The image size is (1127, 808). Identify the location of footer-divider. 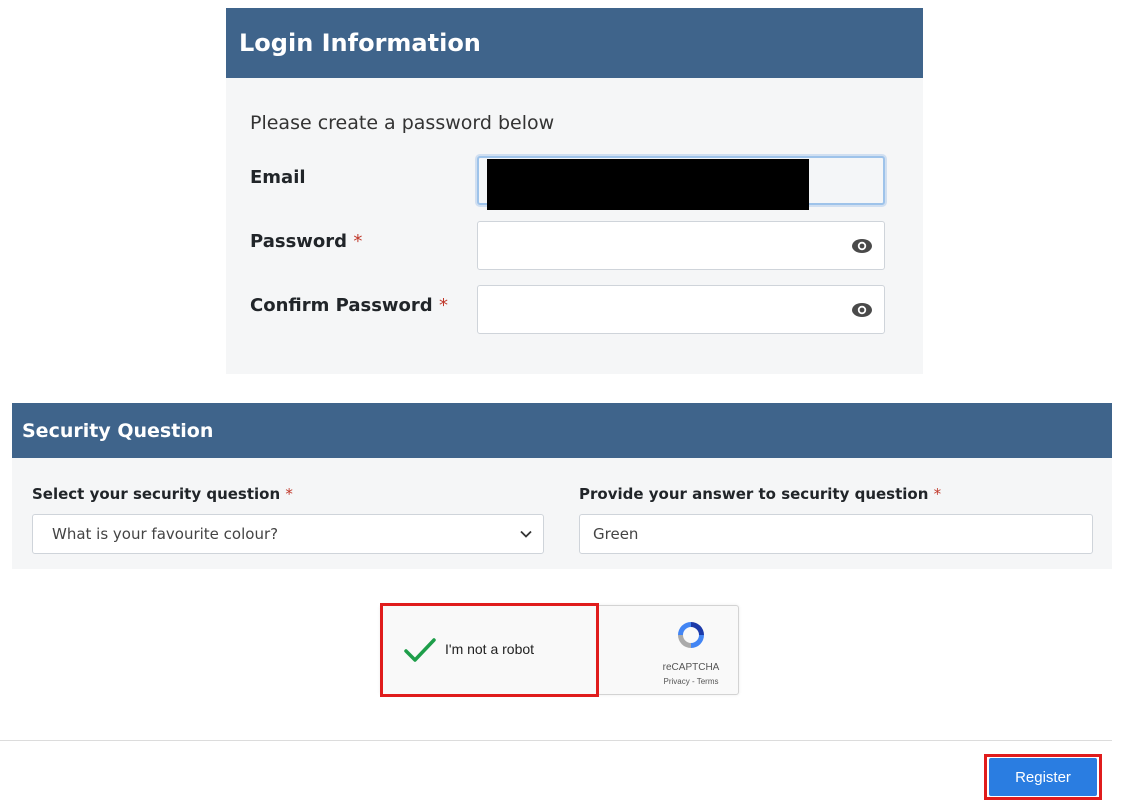
(556, 740).